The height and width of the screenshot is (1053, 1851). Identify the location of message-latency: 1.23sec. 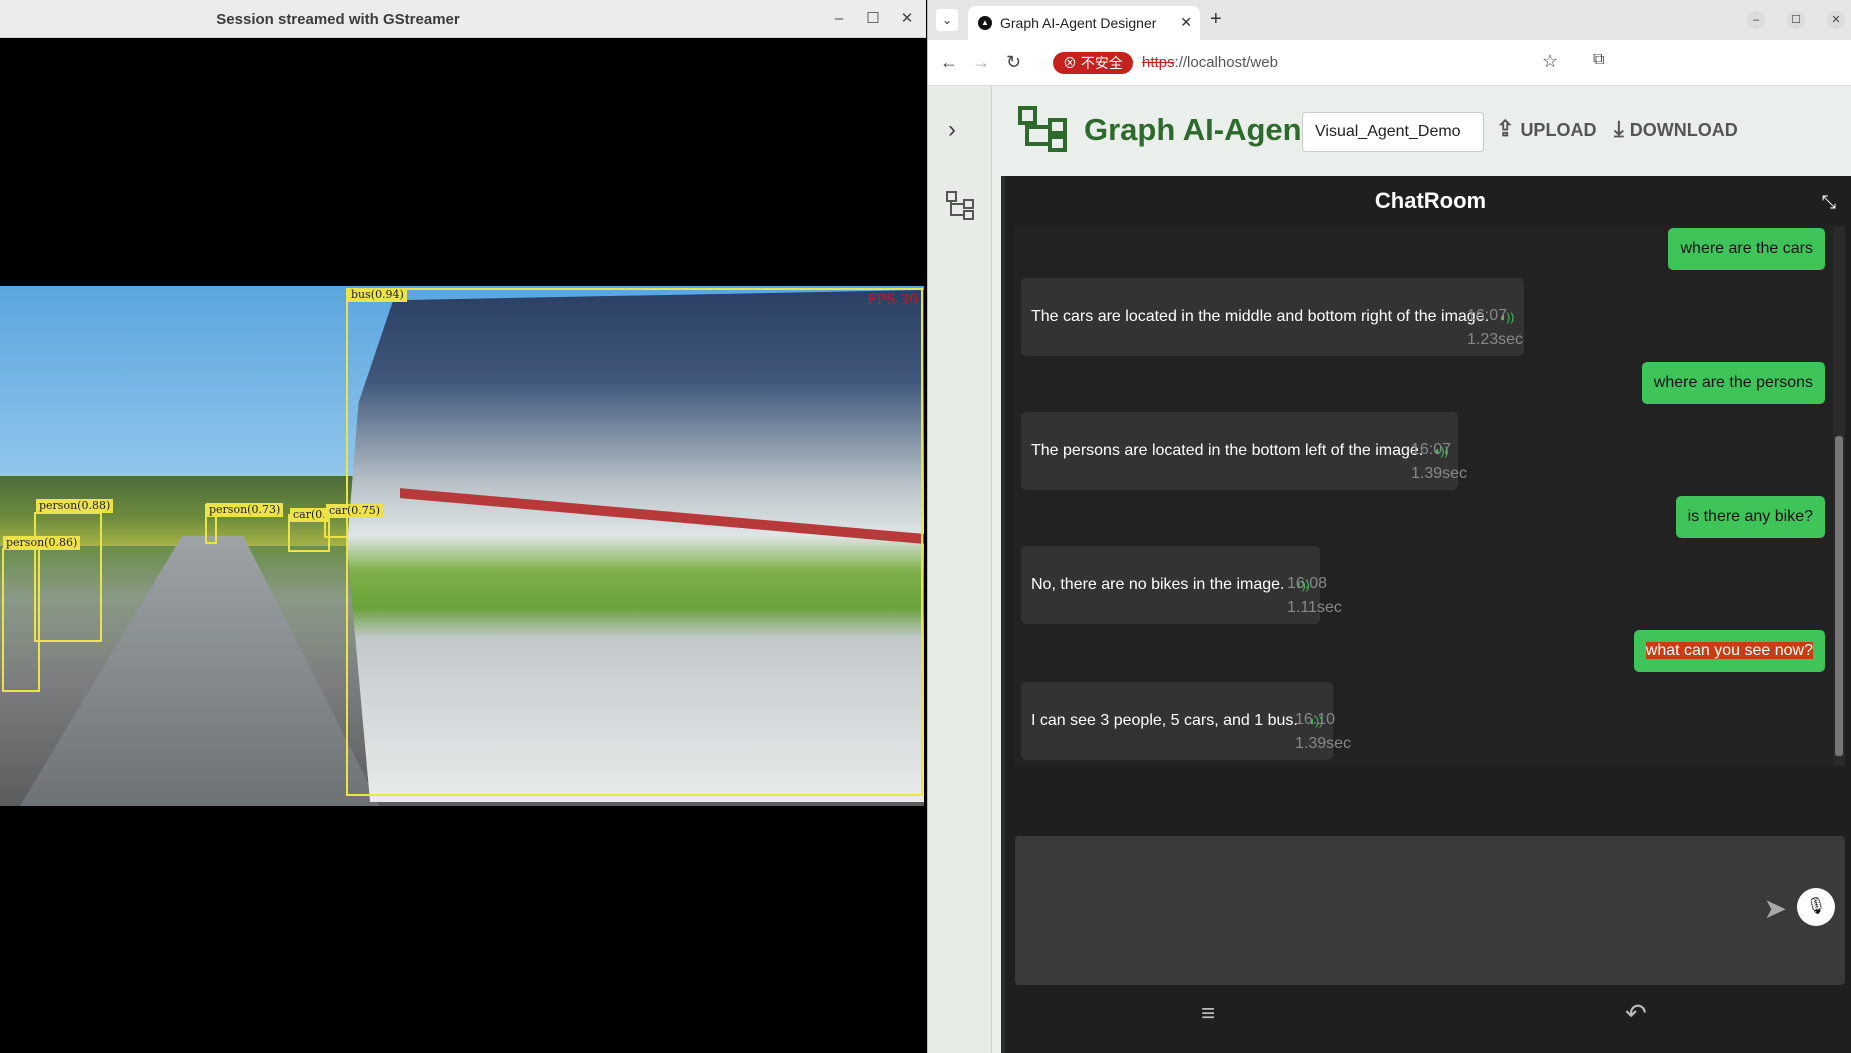
(1495, 339).